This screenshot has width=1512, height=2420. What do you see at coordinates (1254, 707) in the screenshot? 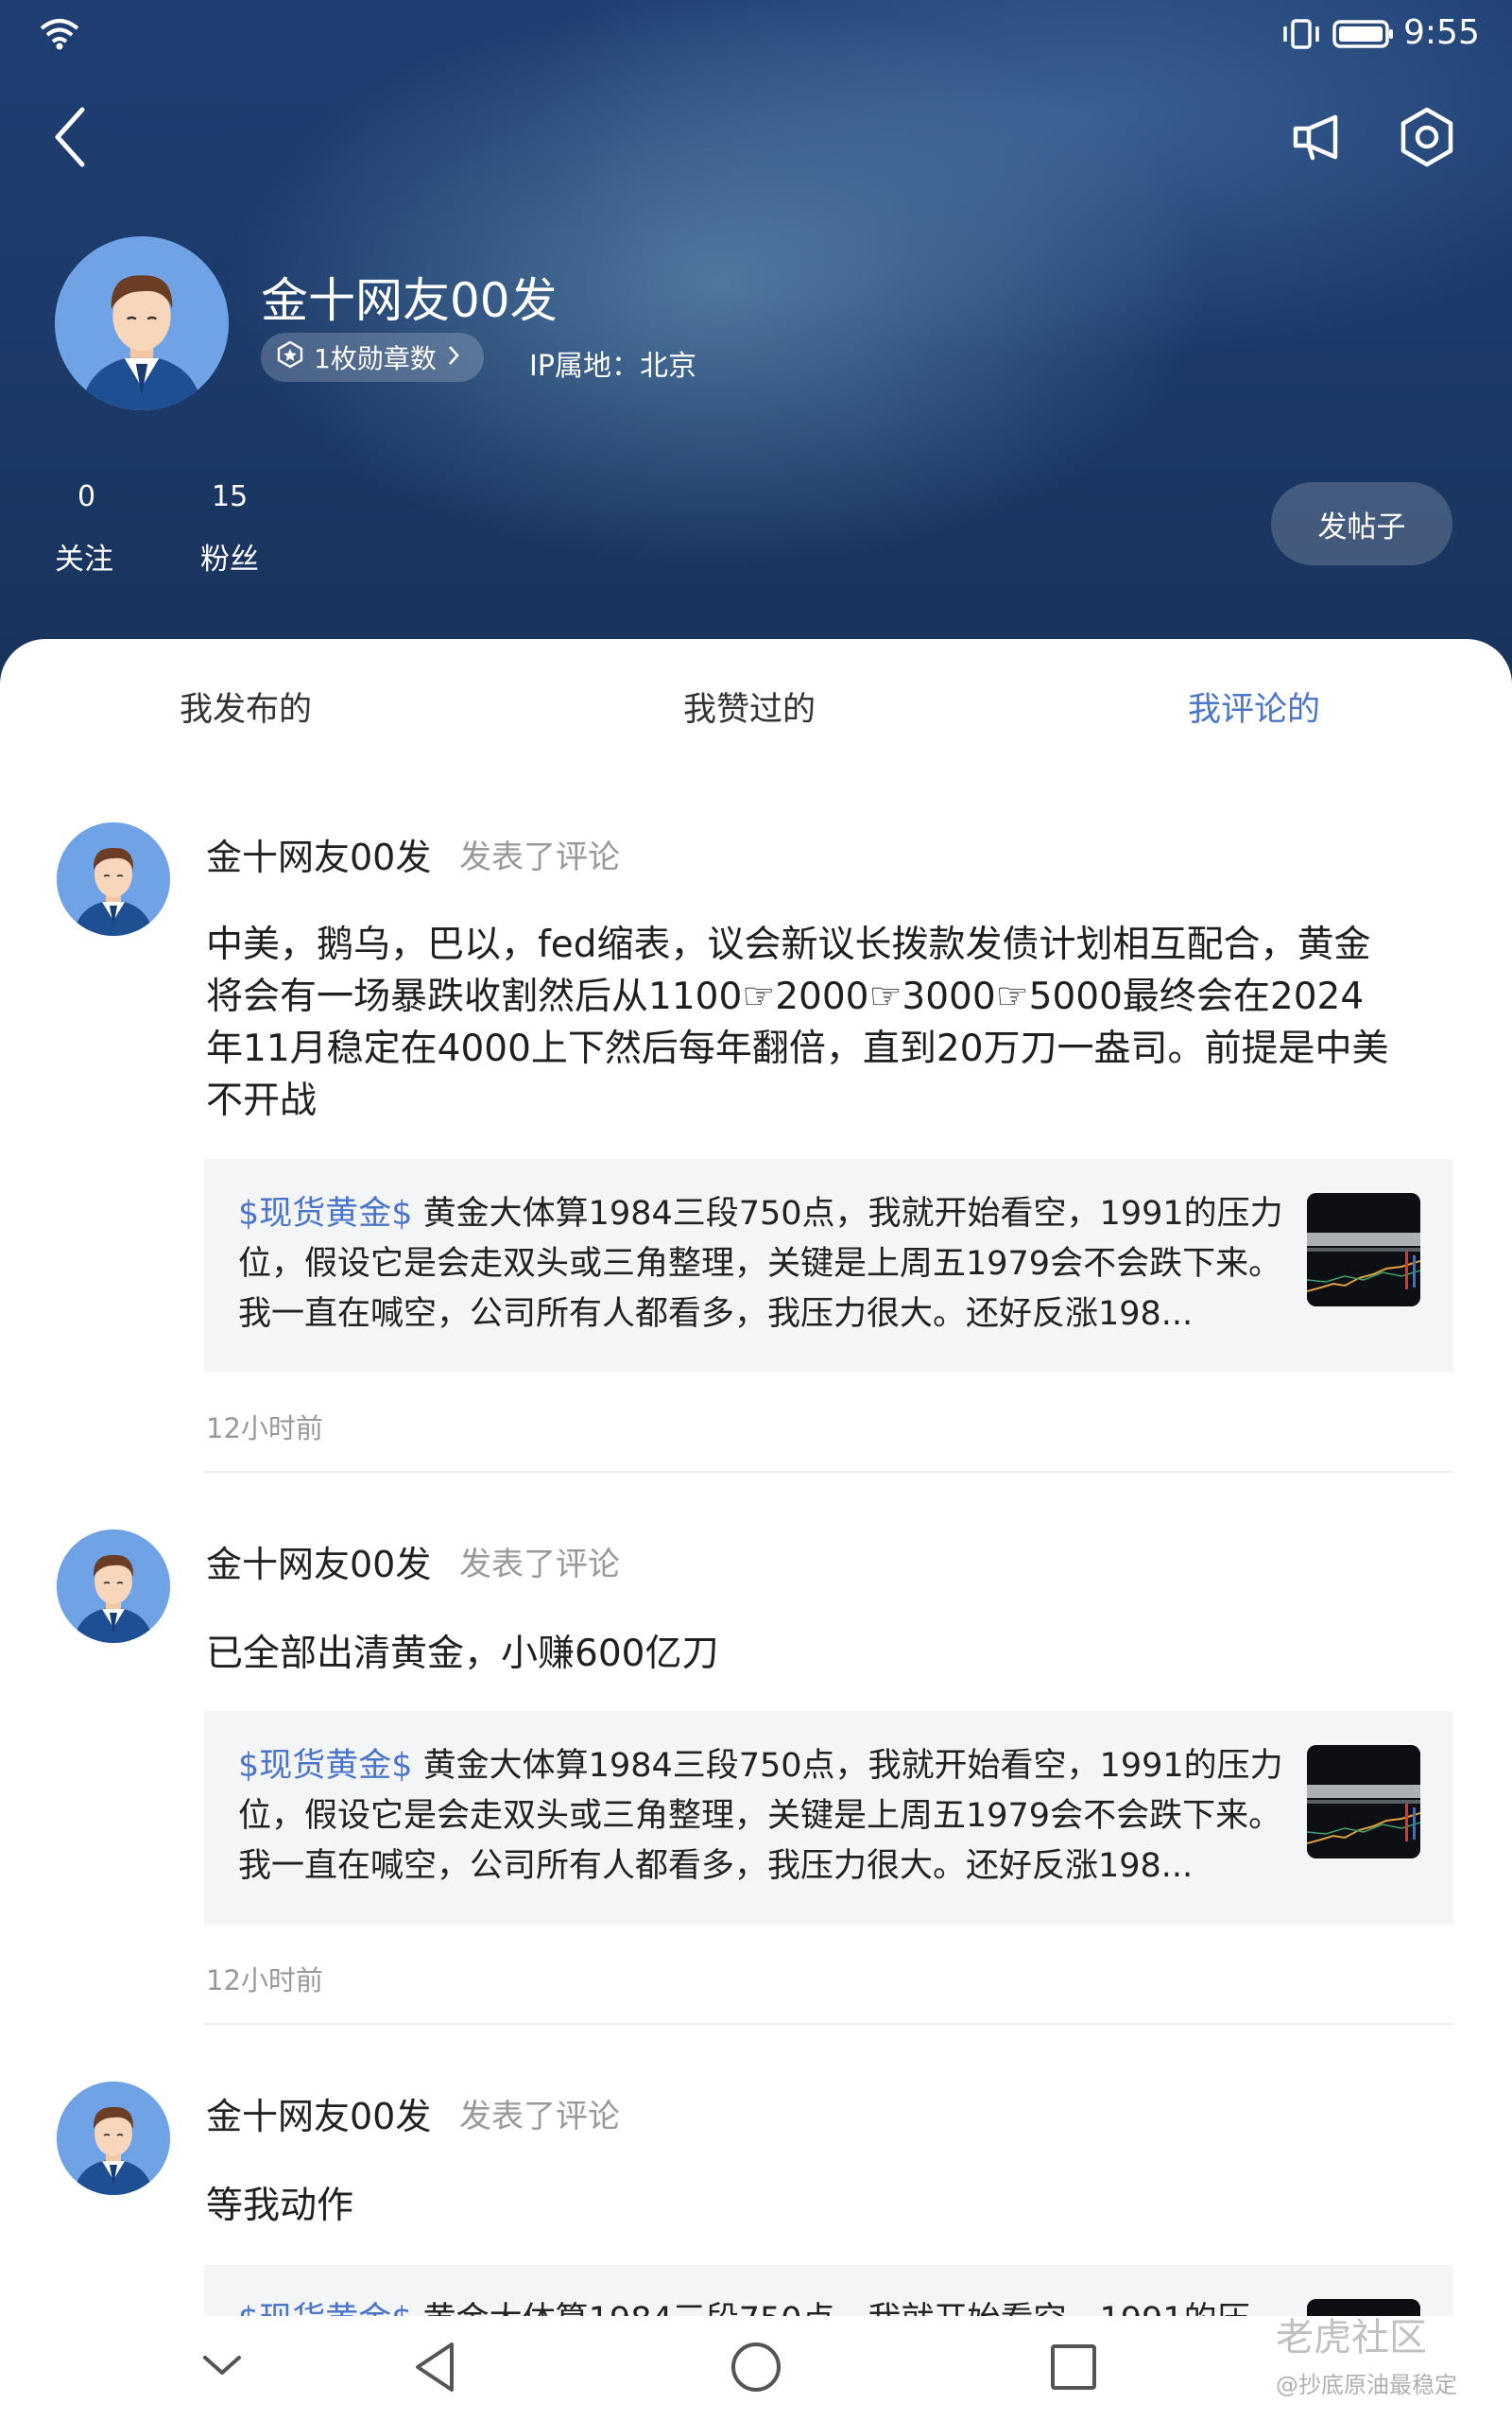
I see `tab-my-comments: 我评论的` at bounding box center [1254, 707].